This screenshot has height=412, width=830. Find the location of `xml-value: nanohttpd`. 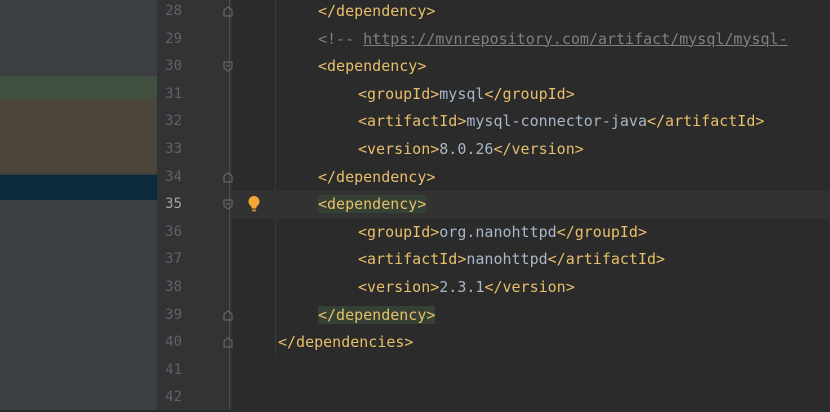

xml-value: nanohttpd is located at coordinates (507, 259).